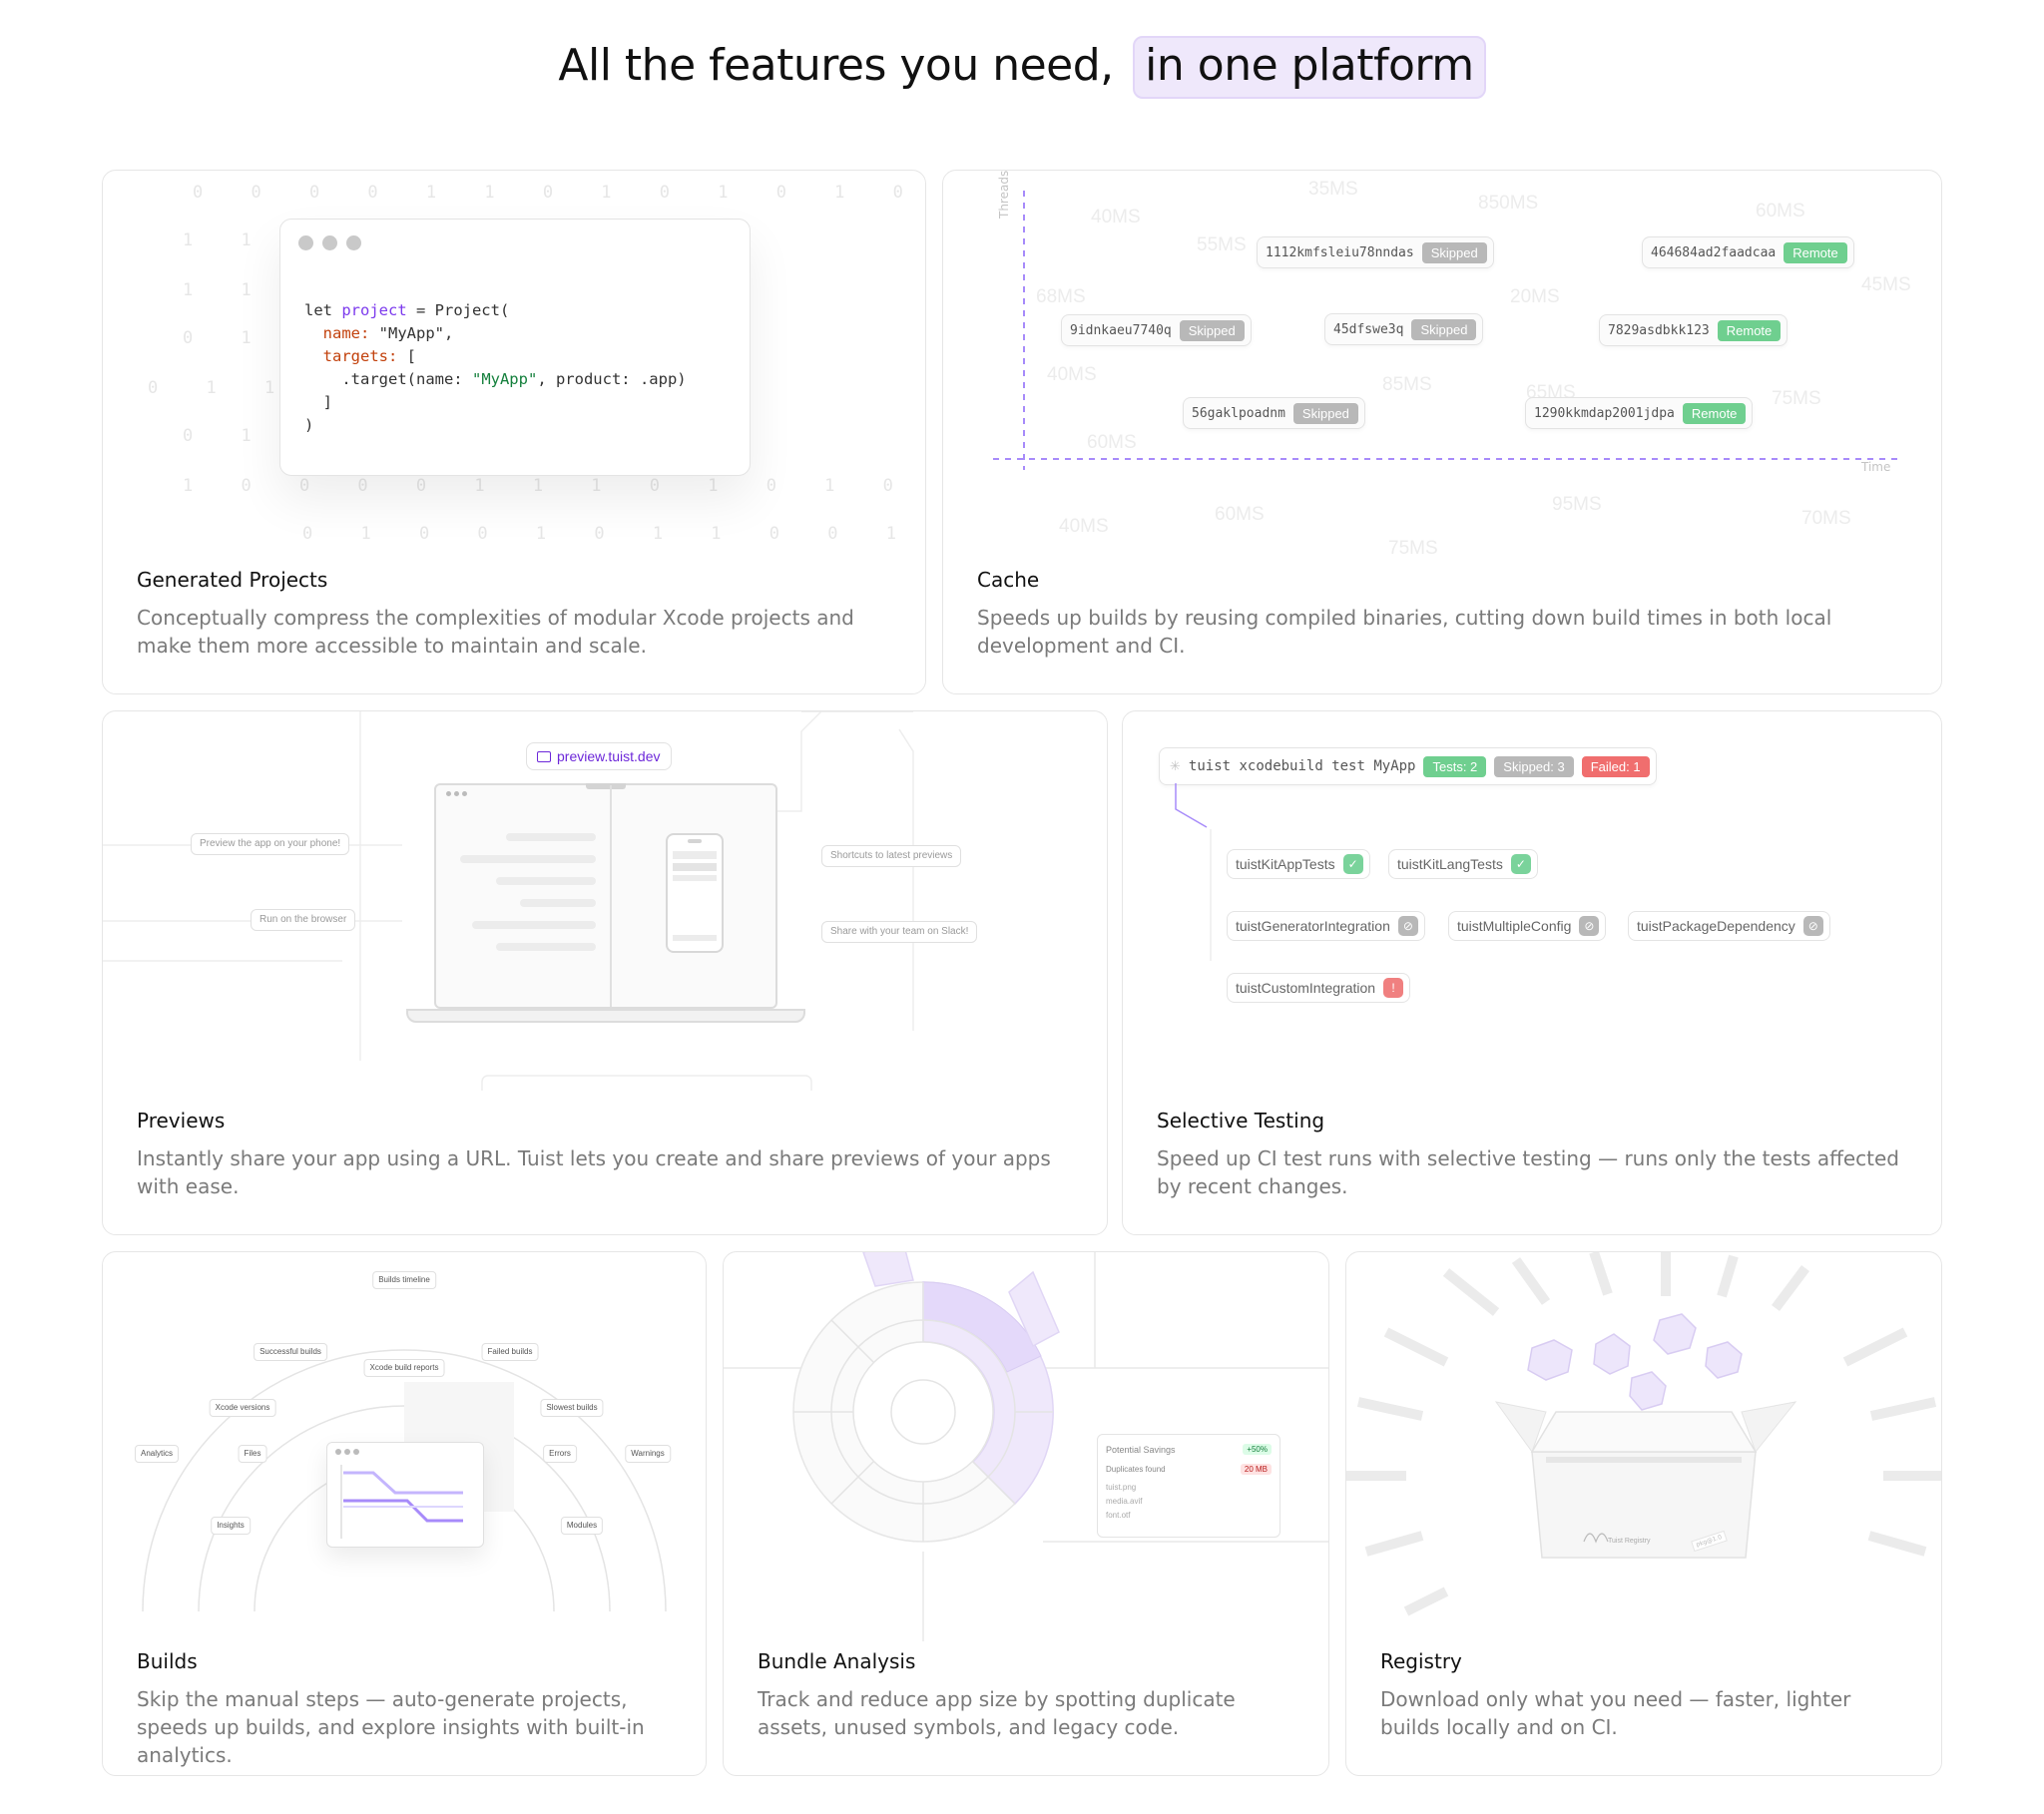 The width and height of the screenshot is (2044, 1814). Describe the element at coordinates (1124, 1502) in the screenshot. I see `file-item: media.avif` at that location.